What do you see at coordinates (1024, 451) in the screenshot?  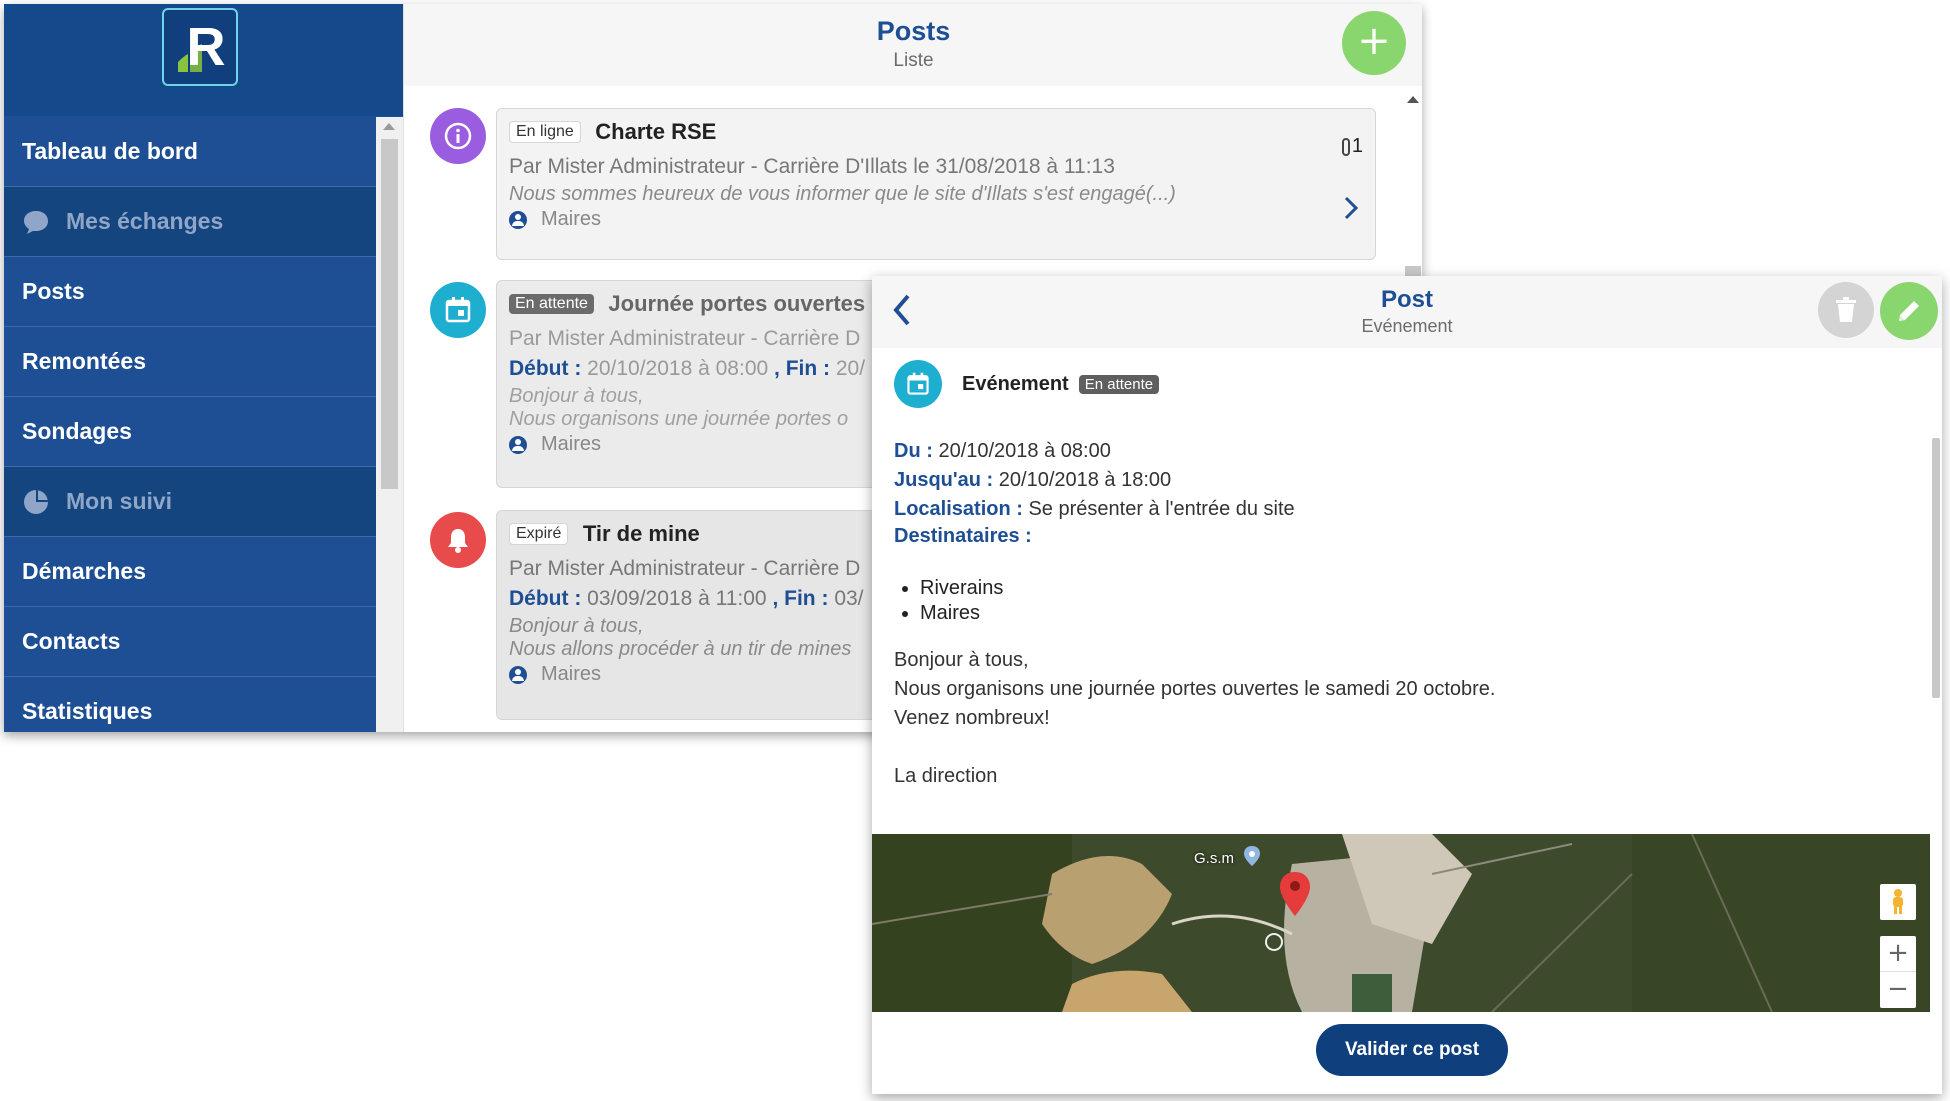 I see `field-value: 20/10/2018 à 08:00` at bounding box center [1024, 451].